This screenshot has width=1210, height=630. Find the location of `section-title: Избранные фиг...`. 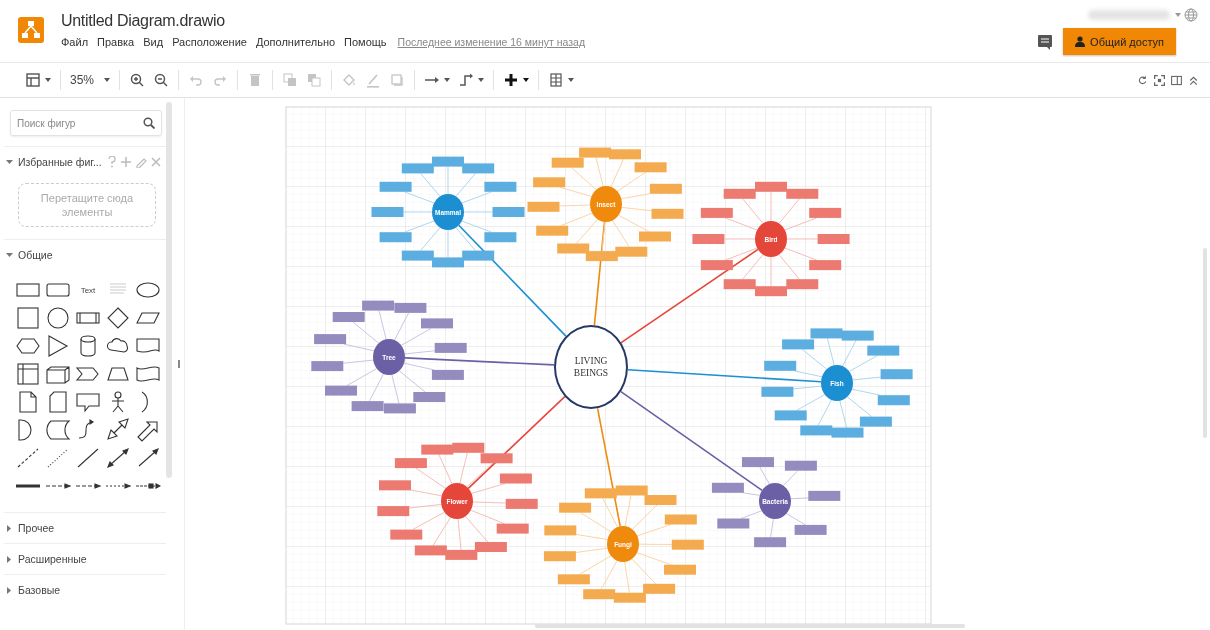

section-title: Избранные фиг... is located at coordinates (60, 162).